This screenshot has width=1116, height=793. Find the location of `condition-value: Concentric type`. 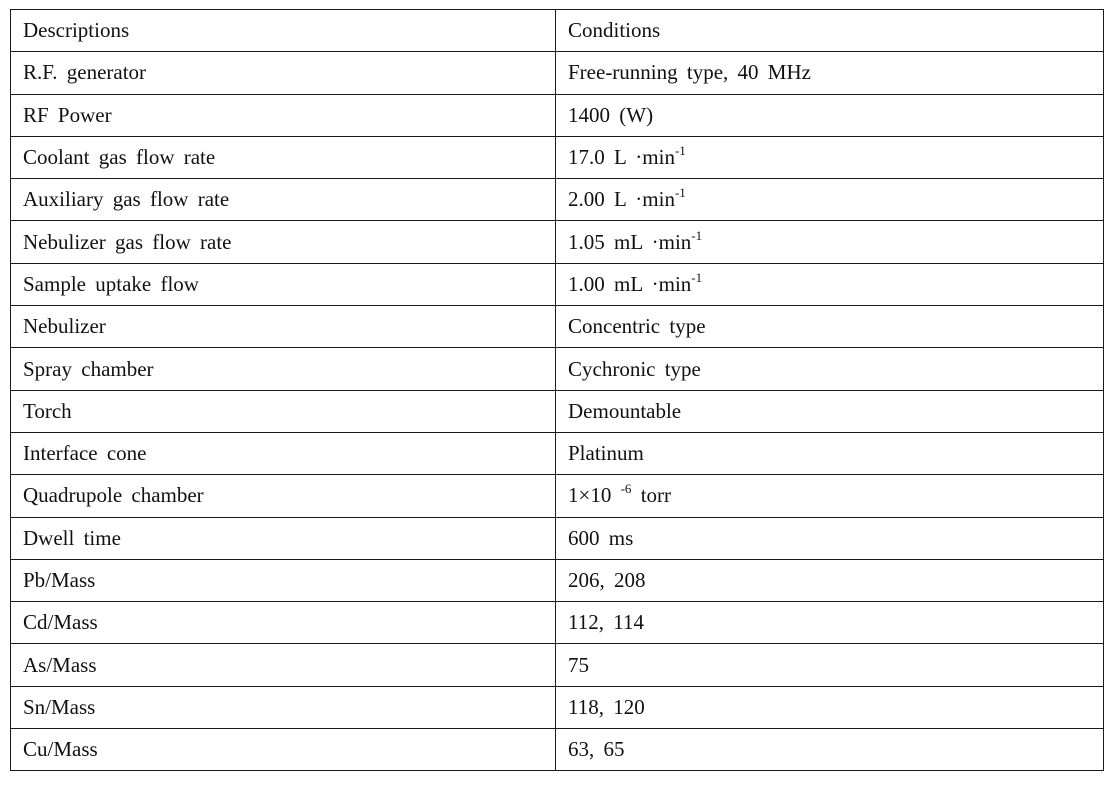

condition-value: Concentric type is located at coordinates (637, 326).